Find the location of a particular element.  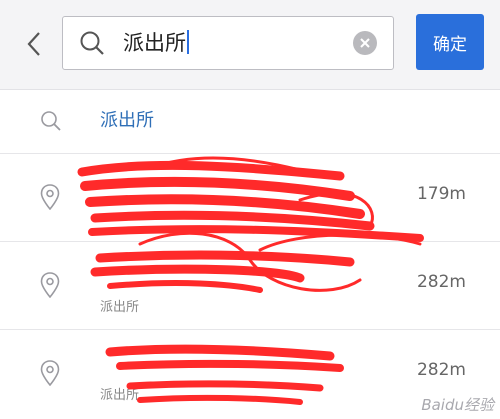

watermark: Baidu经验 is located at coordinates (457, 405).